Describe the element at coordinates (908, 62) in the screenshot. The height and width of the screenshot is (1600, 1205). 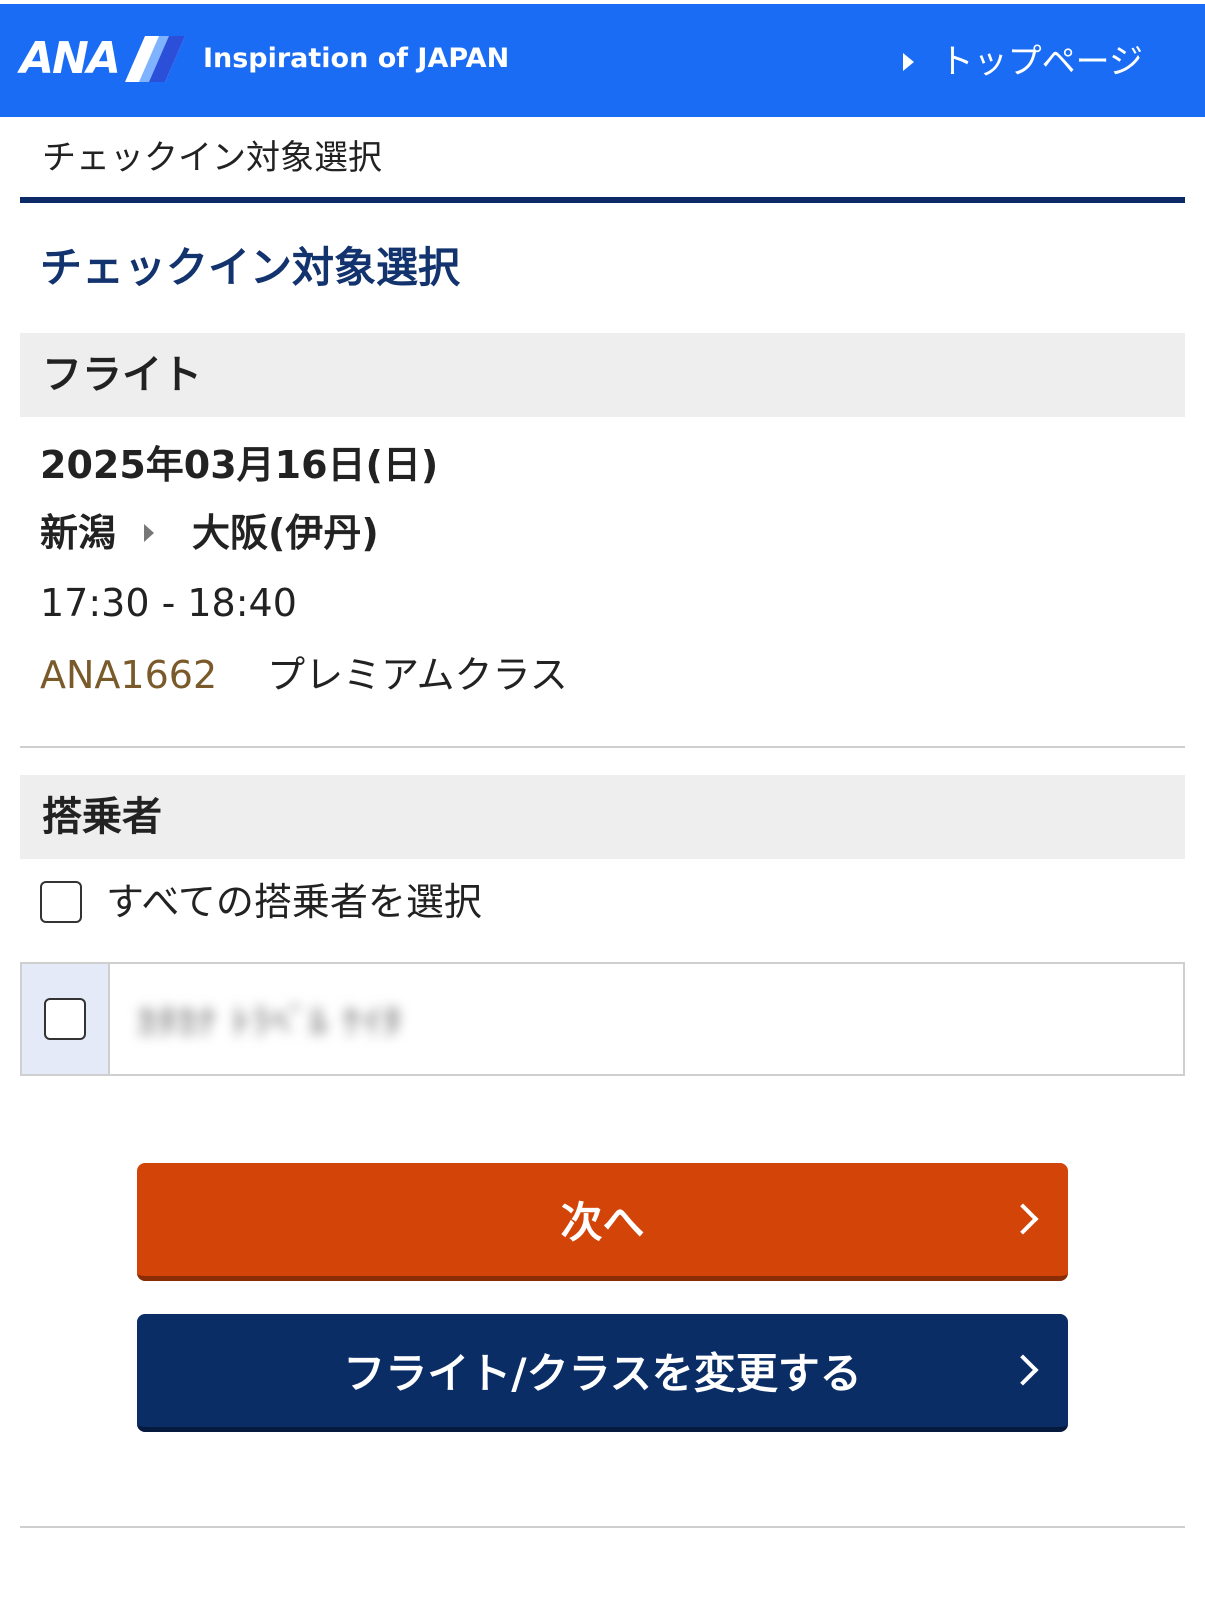
I see `triangle-right-icon` at that location.